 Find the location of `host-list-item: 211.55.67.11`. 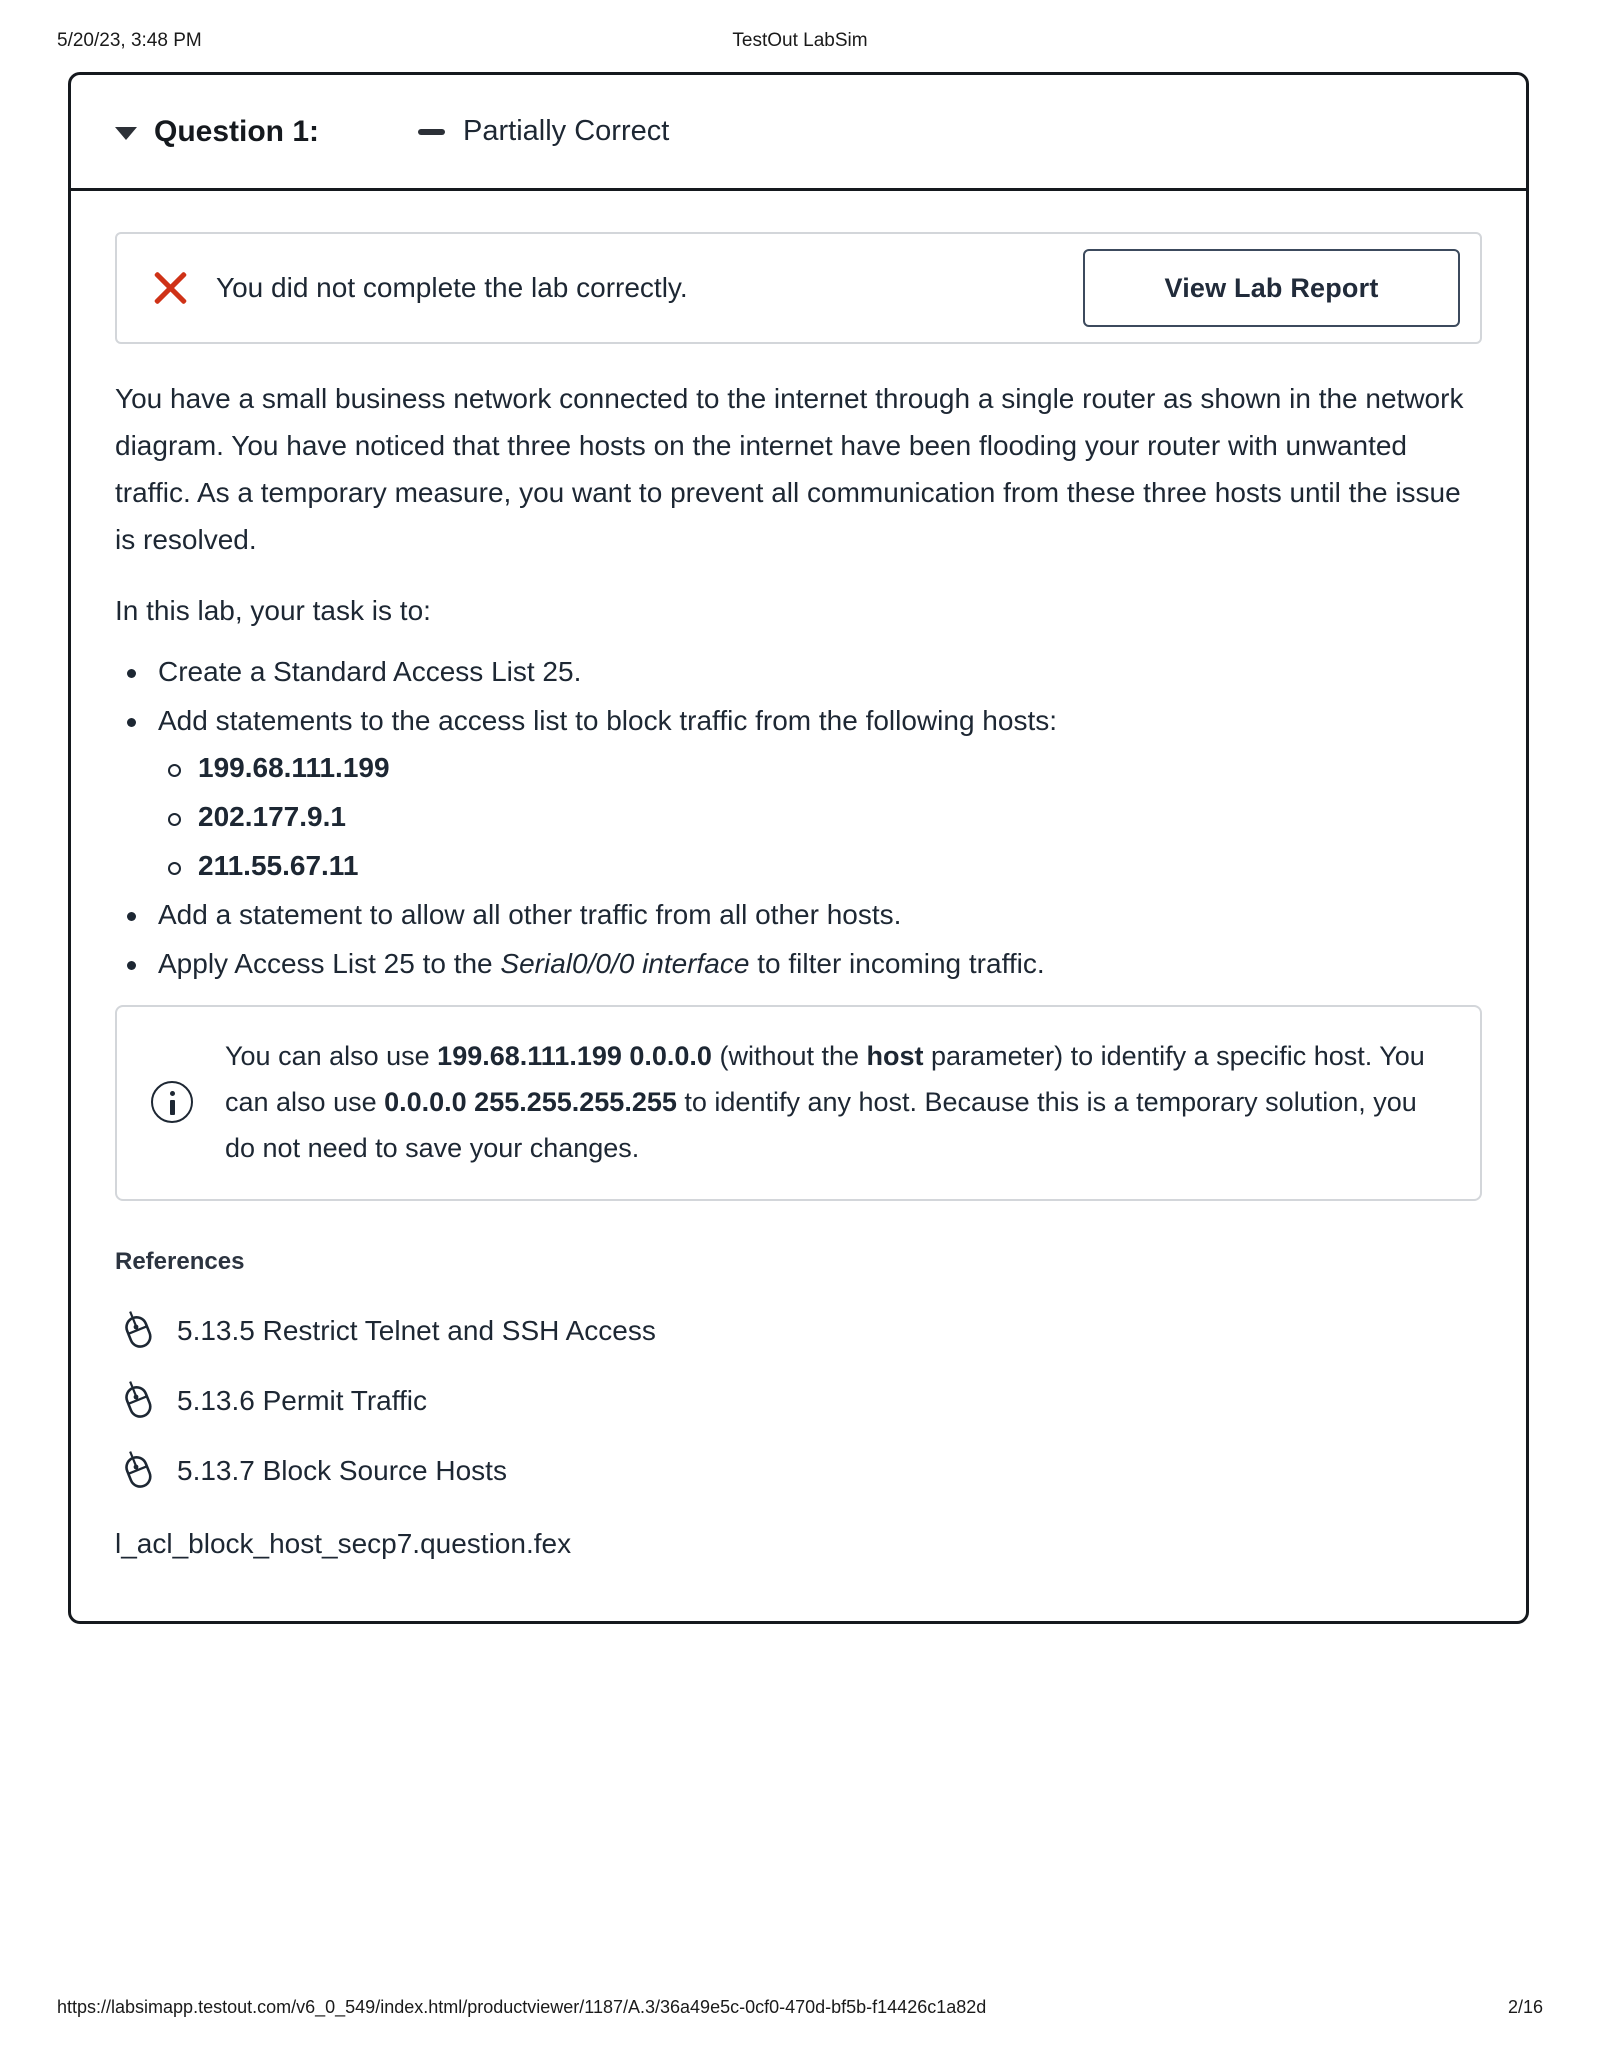

host-list-item: 211.55.67.11 is located at coordinates (820, 865).